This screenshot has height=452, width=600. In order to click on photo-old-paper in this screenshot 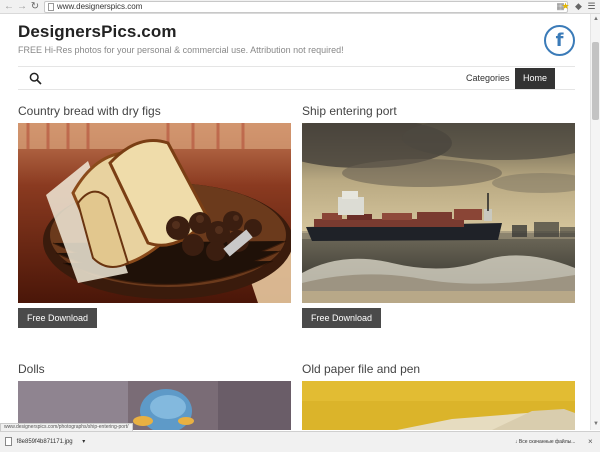, I will do `click(438, 405)`.